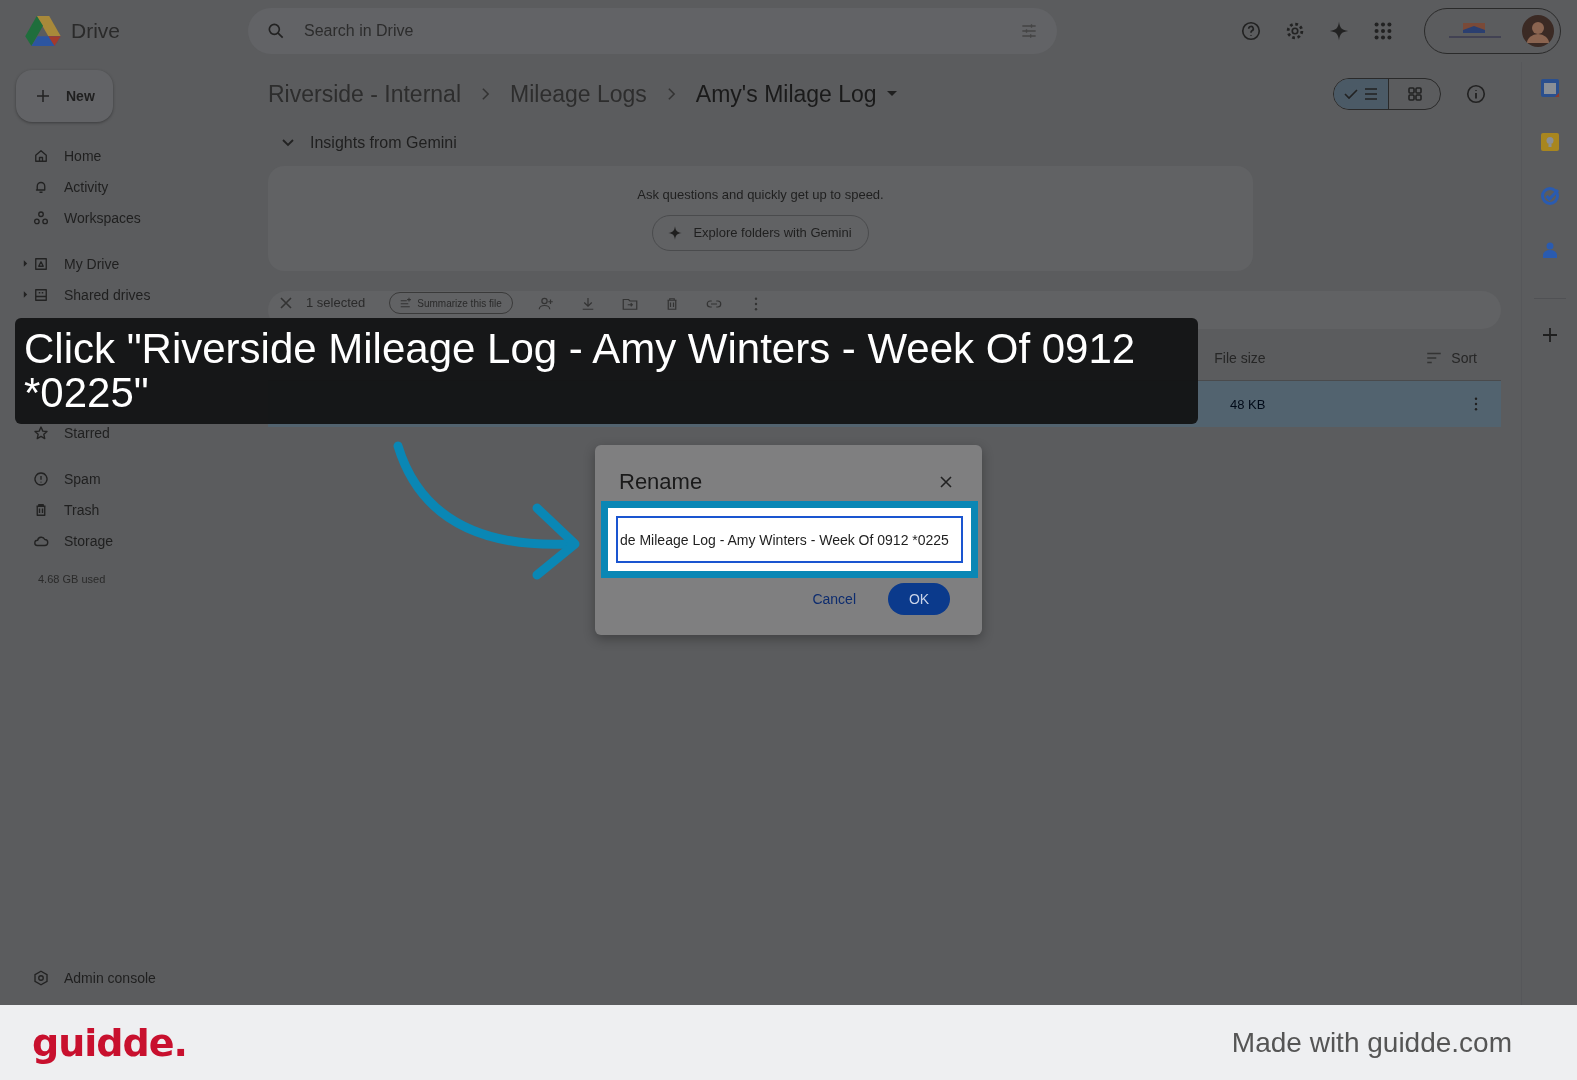 Image resolution: width=1577 pixels, height=1080 pixels. I want to click on guidde-logo: guidde., so click(109, 1042).